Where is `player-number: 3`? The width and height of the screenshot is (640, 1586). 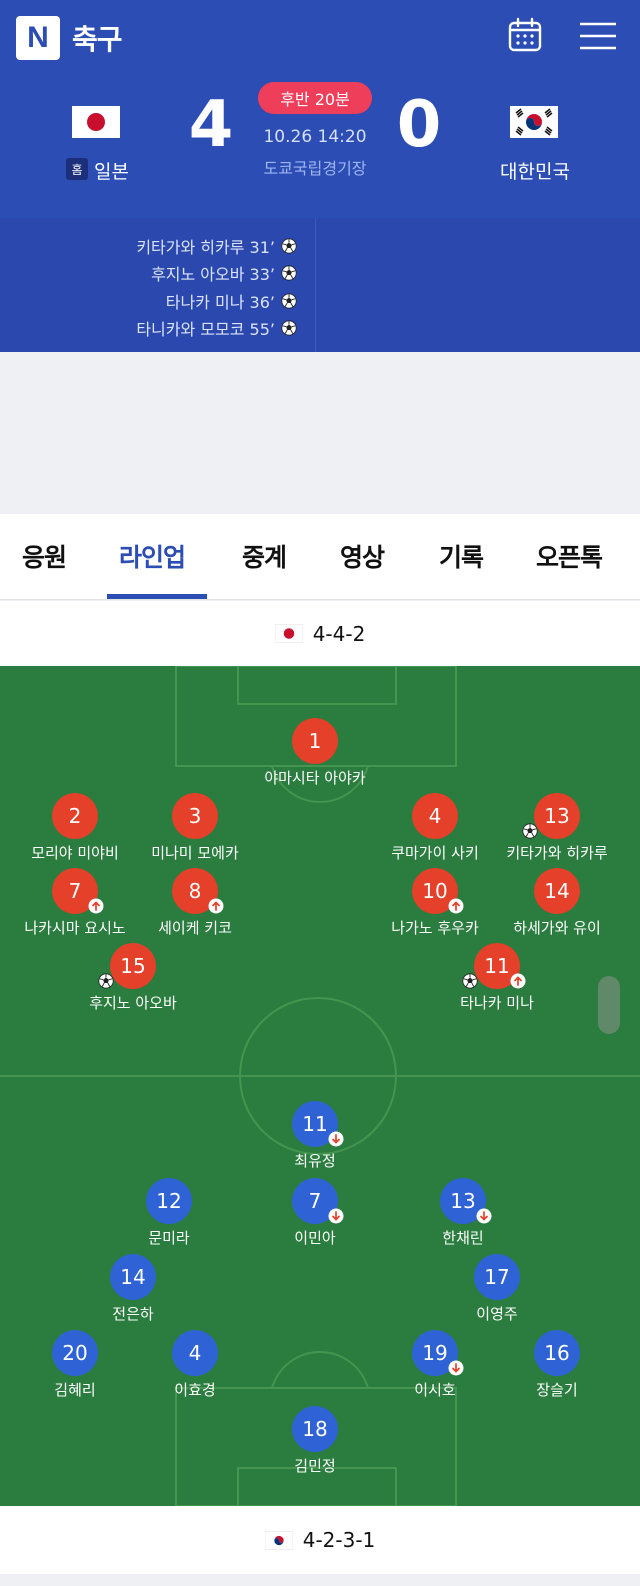
player-number: 3 is located at coordinates (195, 816).